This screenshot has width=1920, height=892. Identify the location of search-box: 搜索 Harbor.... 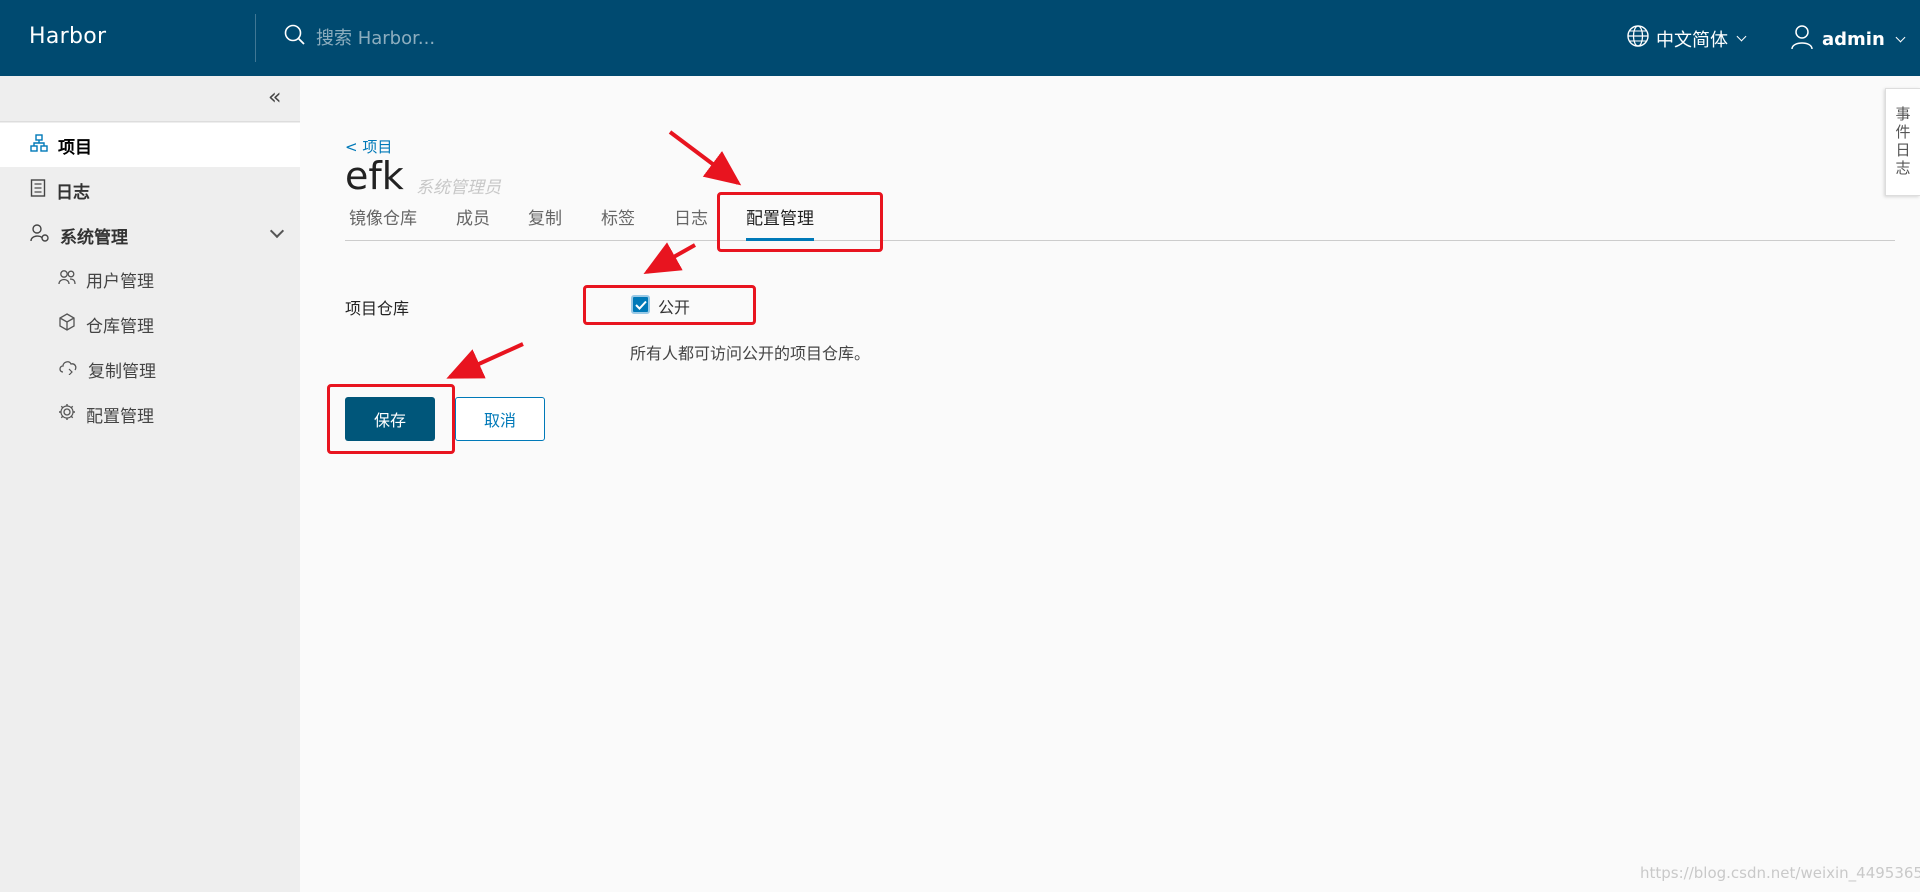
(359, 37).